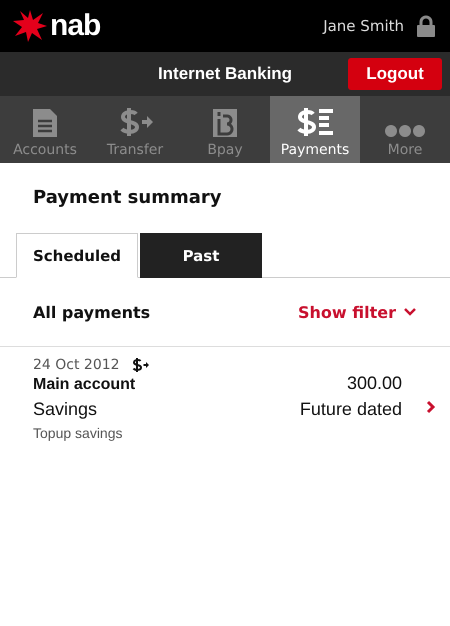 This screenshot has width=450, height=626. Describe the element at coordinates (45, 123) in the screenshot. I see `document-icon` at that location.